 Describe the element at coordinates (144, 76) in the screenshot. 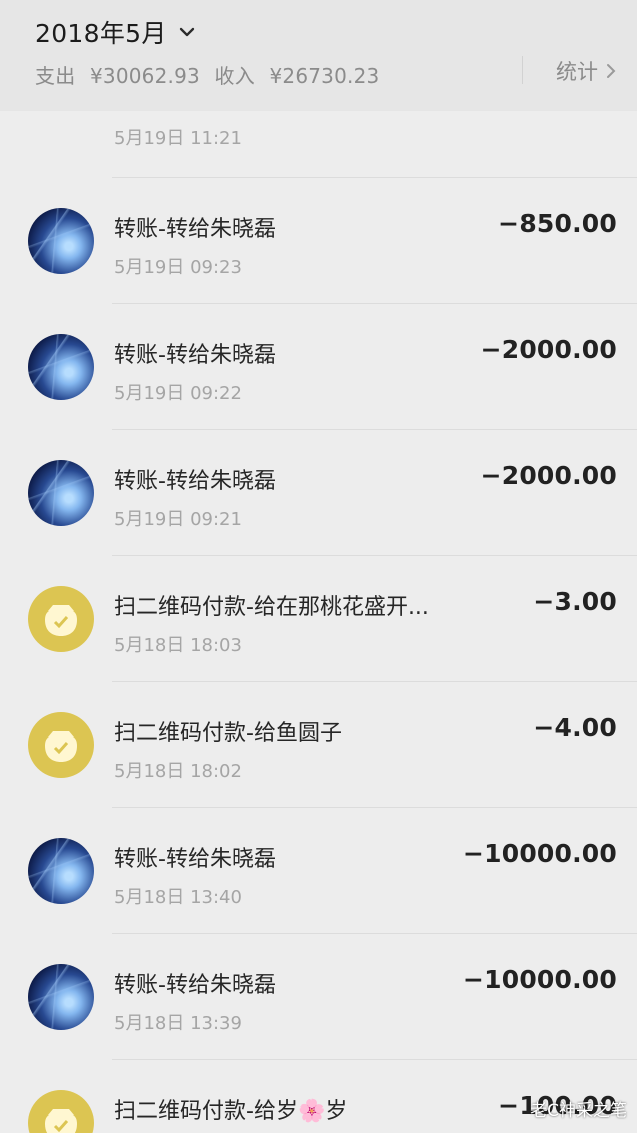

I see `expense-value: ¥30062.93` at that location.